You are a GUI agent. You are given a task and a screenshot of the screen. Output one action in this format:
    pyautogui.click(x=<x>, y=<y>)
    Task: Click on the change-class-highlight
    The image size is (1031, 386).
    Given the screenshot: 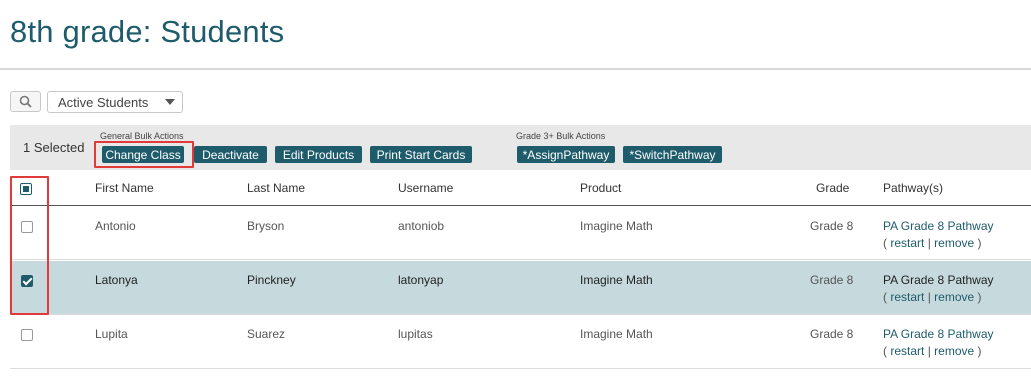 What is the action you would take?
    pyautogui.click(x=144, y=154)
    